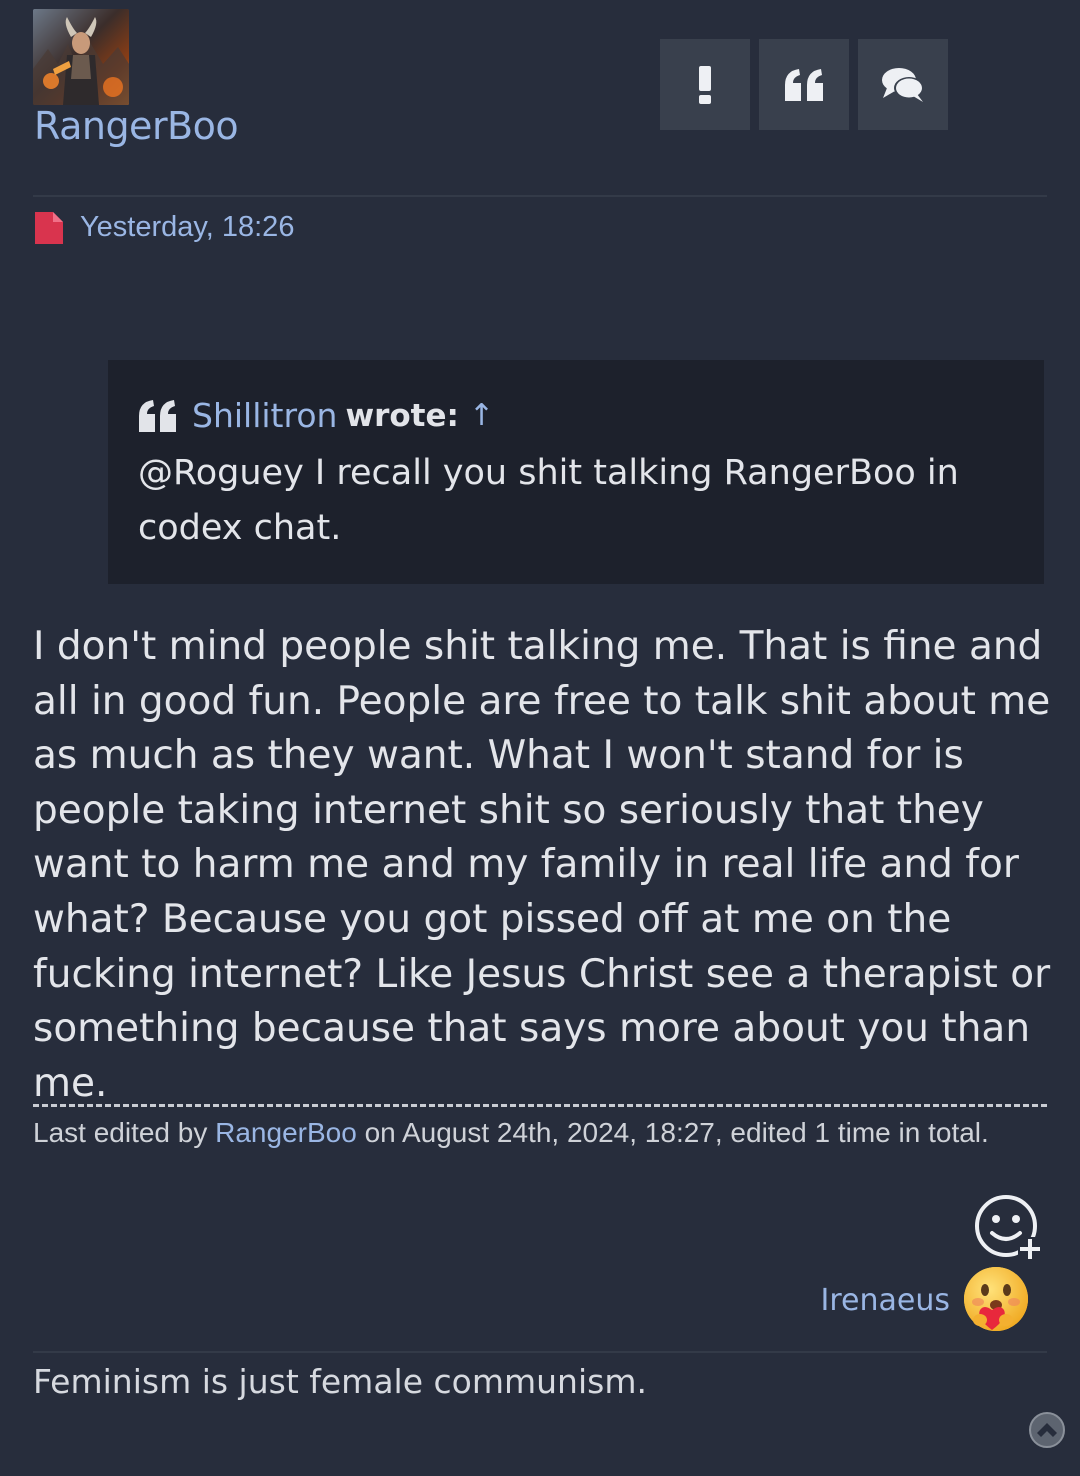 The image size is (1080, 1476). I want to click on post-meta: Yesterday, 18:26, so click(164, 227).